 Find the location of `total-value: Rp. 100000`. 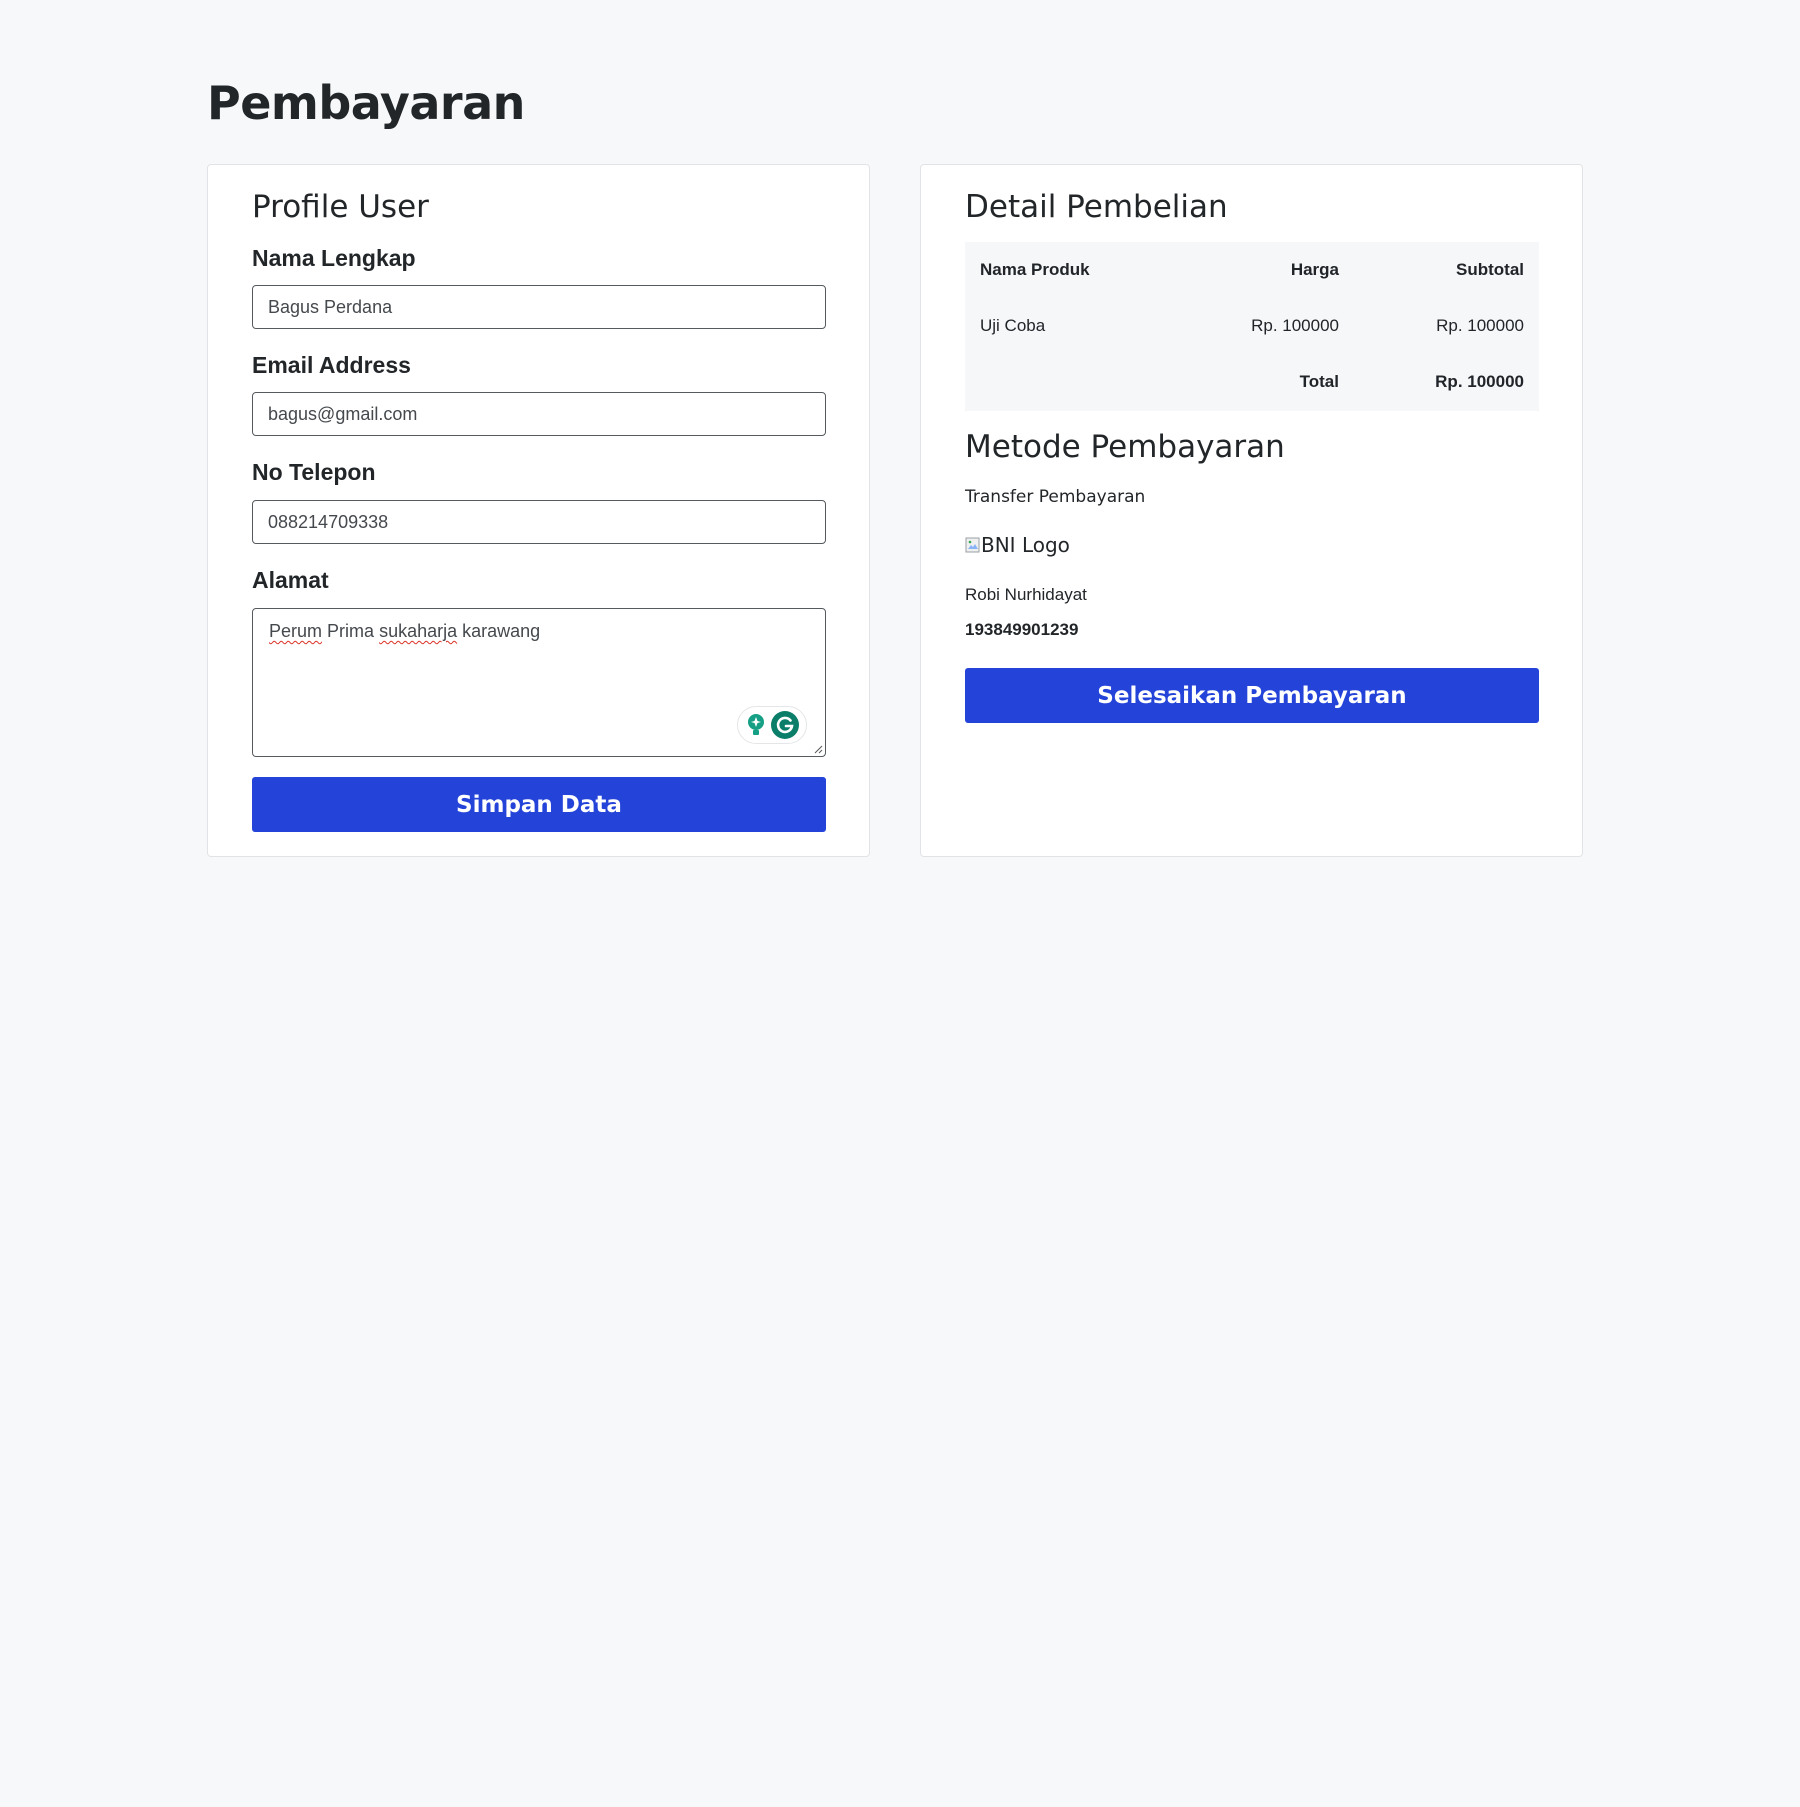

total-value: Rp. 100000 is located at coordinates (1479, 381).